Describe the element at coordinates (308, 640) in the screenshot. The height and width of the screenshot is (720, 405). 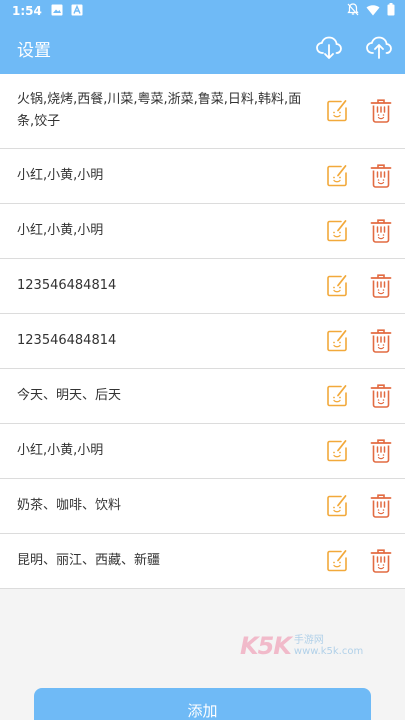
I see `watermark-line1: 手游网` at that location.